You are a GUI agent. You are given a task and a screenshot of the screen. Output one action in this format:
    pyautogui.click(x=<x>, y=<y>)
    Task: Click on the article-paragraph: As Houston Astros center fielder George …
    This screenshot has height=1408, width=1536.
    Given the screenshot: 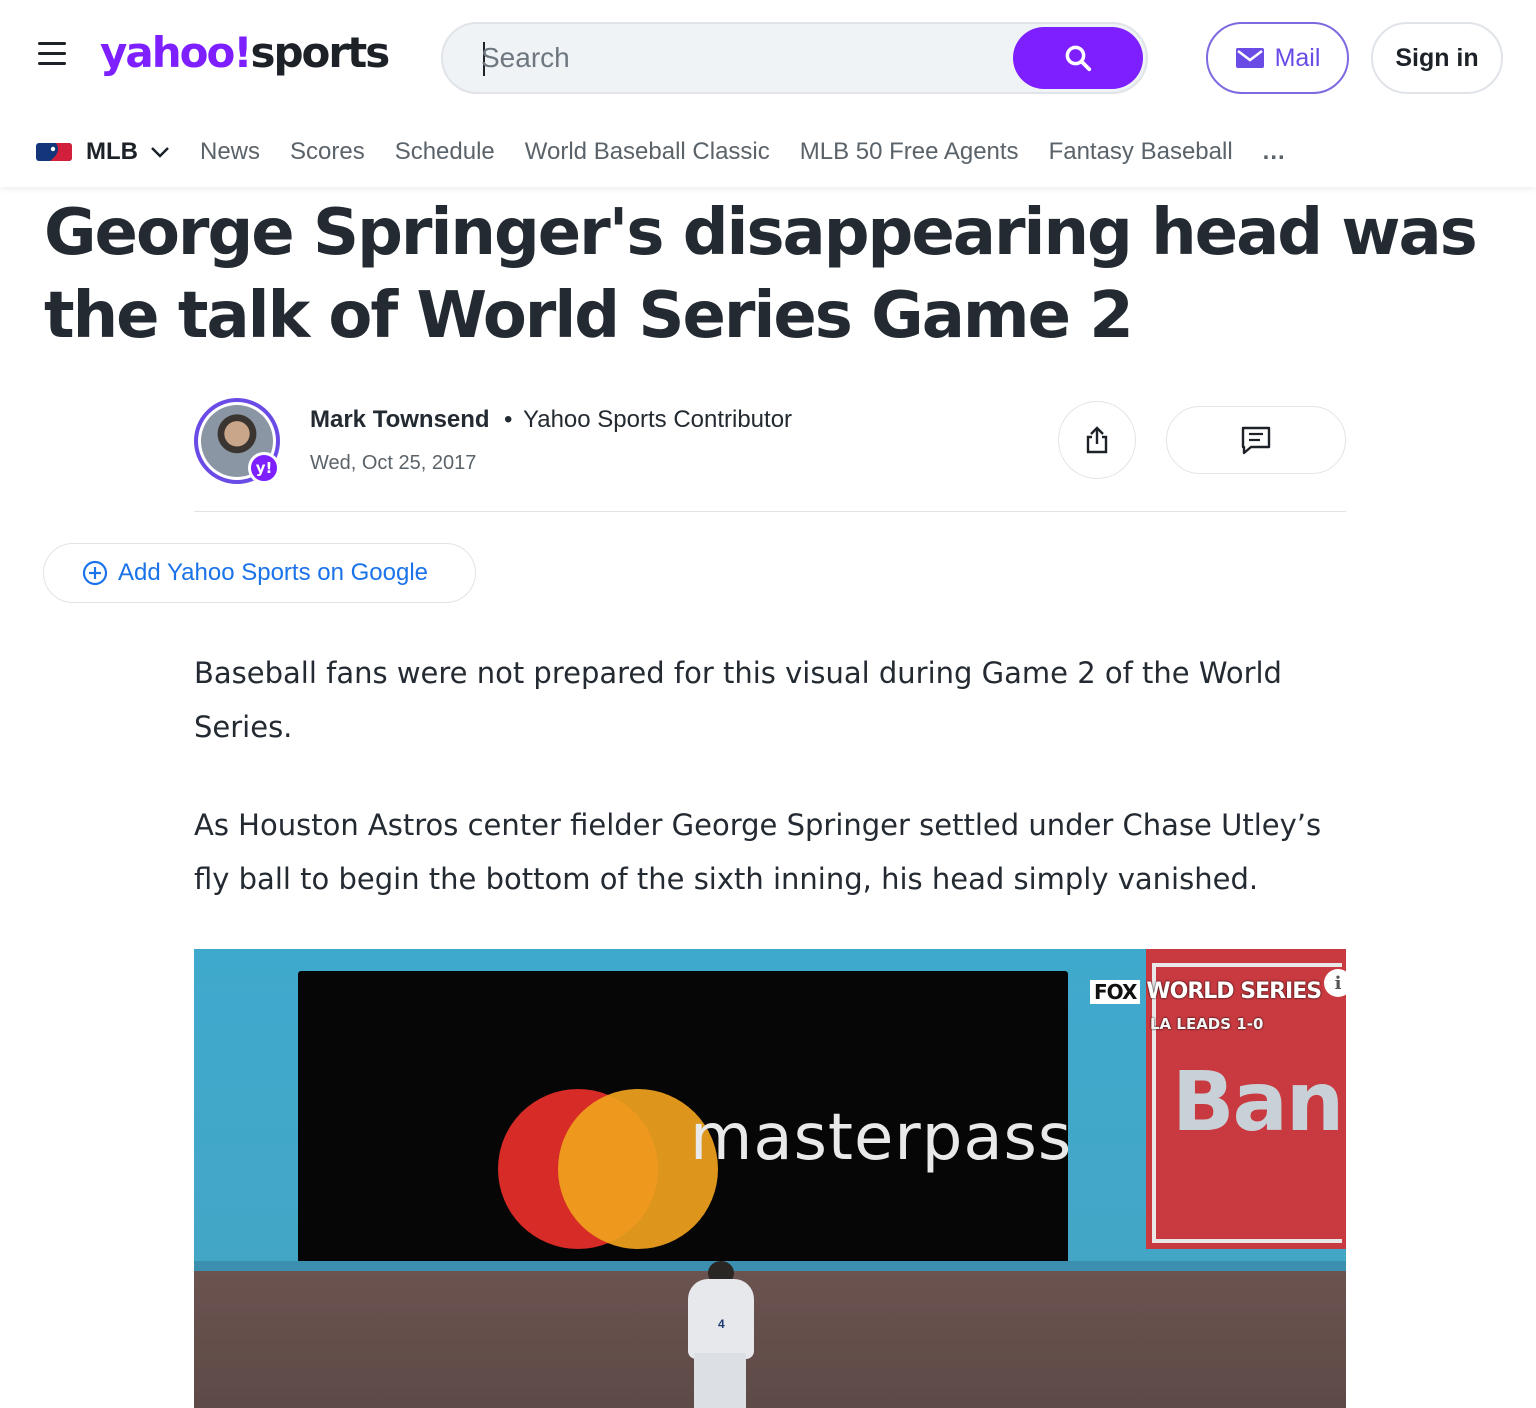 What is the action you would take?
    pyautogui.click(x=758, y=852)
    